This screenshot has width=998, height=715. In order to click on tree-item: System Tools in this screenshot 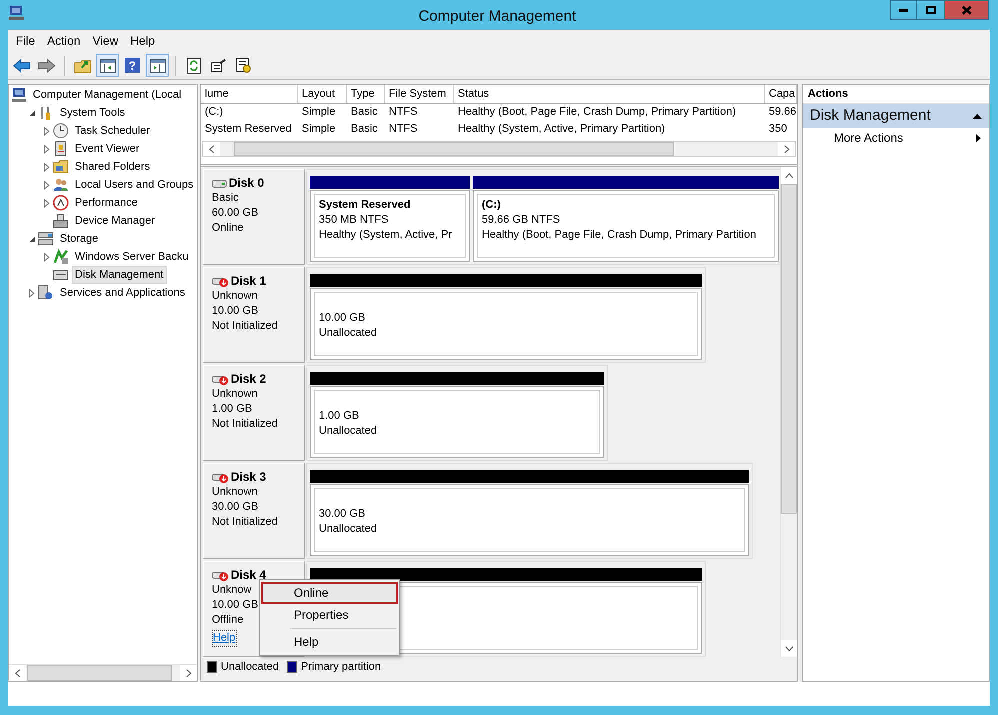, I will do `click(92, 113)`.